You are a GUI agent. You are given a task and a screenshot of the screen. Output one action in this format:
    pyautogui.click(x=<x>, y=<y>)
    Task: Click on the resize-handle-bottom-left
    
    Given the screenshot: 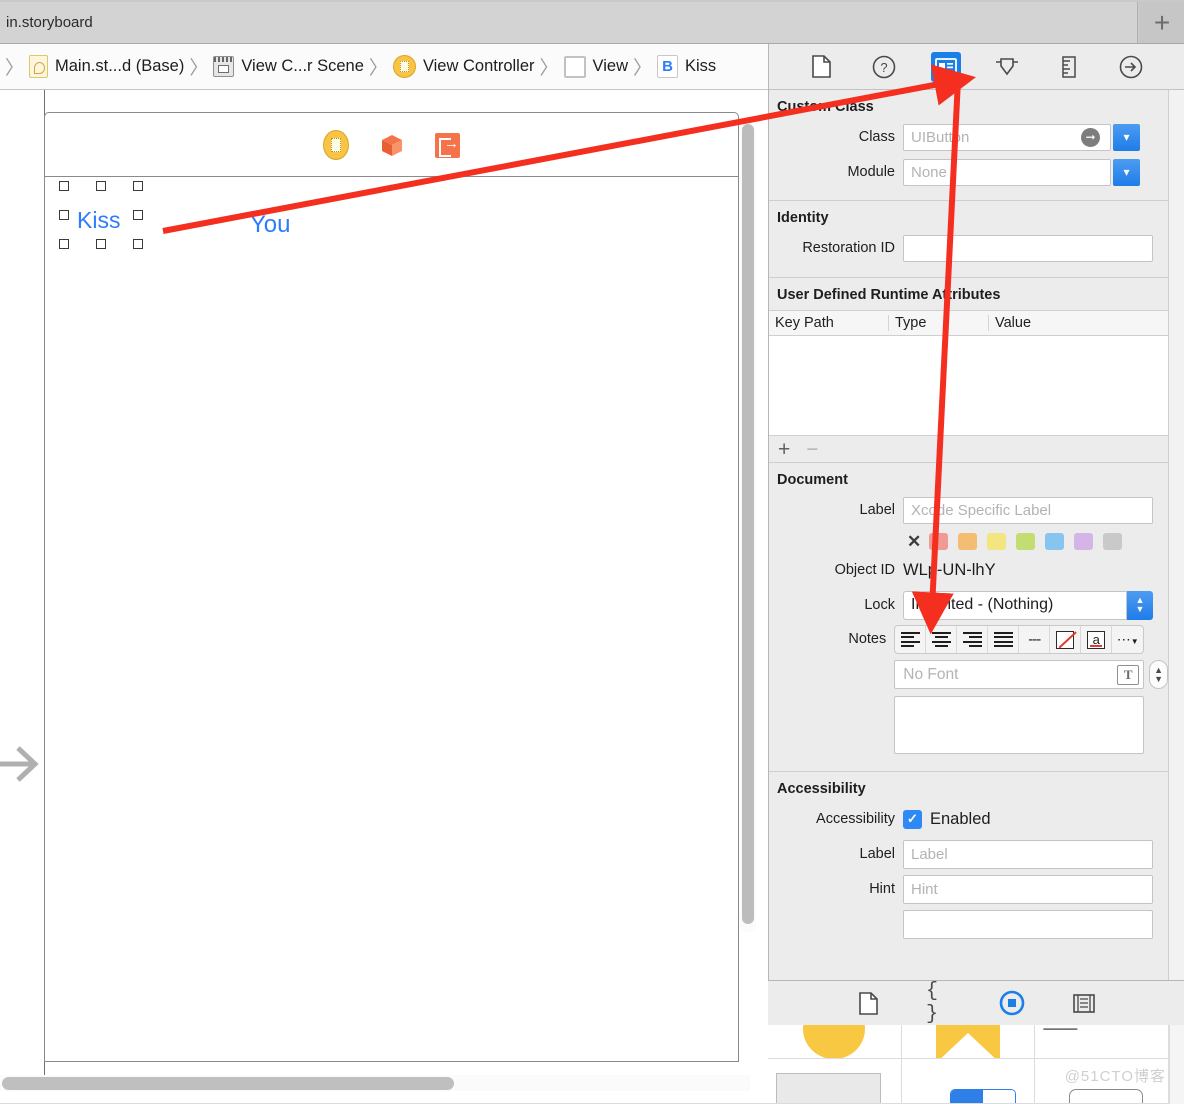 What is the action you would take?
    pyautogui.click(x=64, y=244)
    